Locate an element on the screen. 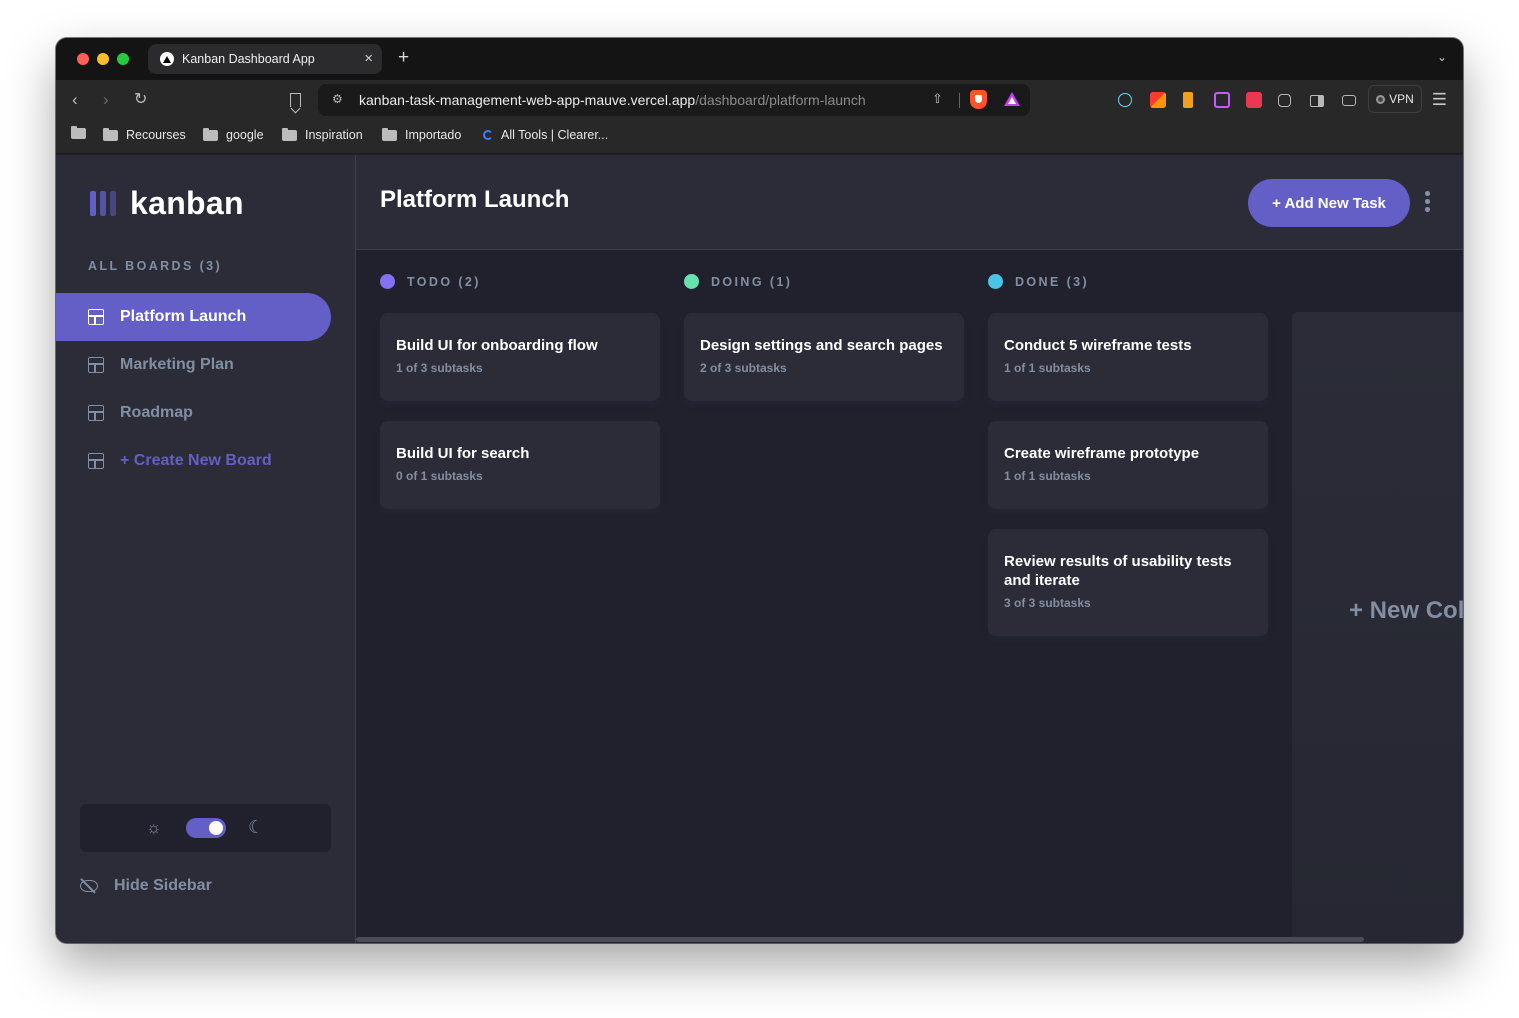 This screenshot has height=1018, width=1519. bookmark-folder is located at coordinates (78, 132).